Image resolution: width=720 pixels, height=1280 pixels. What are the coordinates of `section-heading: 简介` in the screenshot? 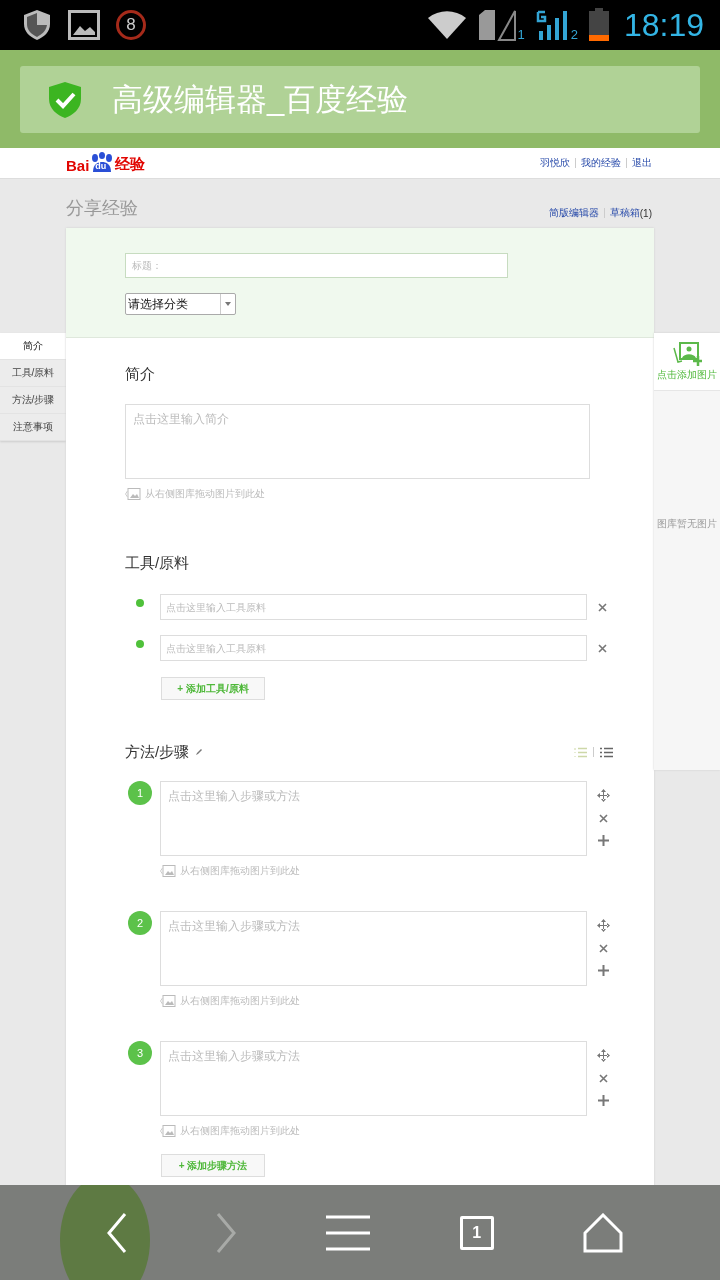 It's located at (140, 374).